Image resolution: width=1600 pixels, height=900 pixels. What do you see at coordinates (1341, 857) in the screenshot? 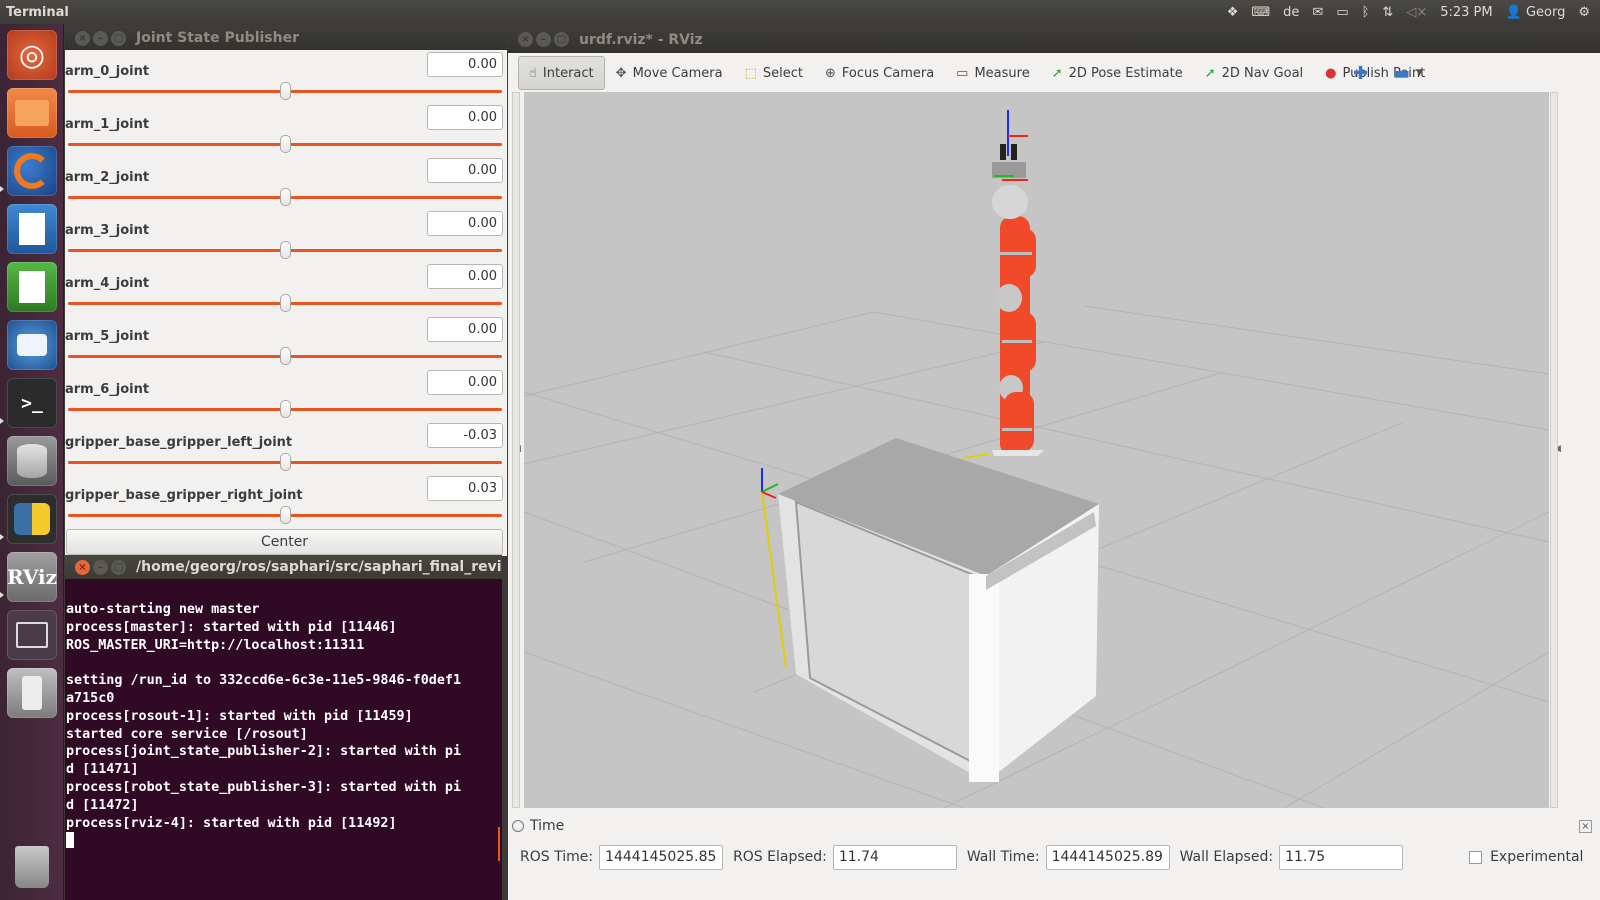
I see `wall-elapsed-field: 11.75` at bounding box center [1341, 857].